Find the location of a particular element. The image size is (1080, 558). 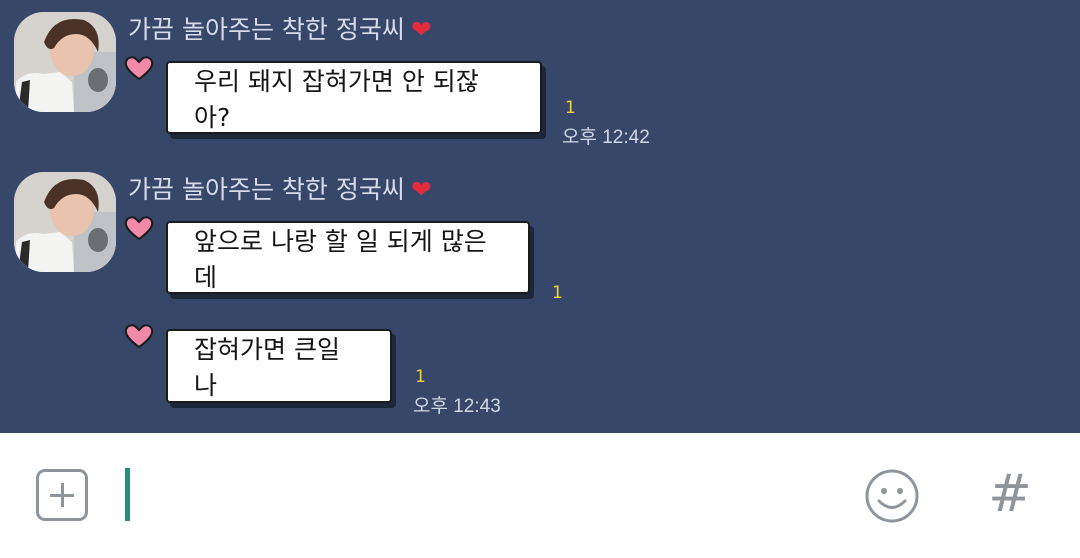

plus-square-icon is located at coordinates (62, 495).